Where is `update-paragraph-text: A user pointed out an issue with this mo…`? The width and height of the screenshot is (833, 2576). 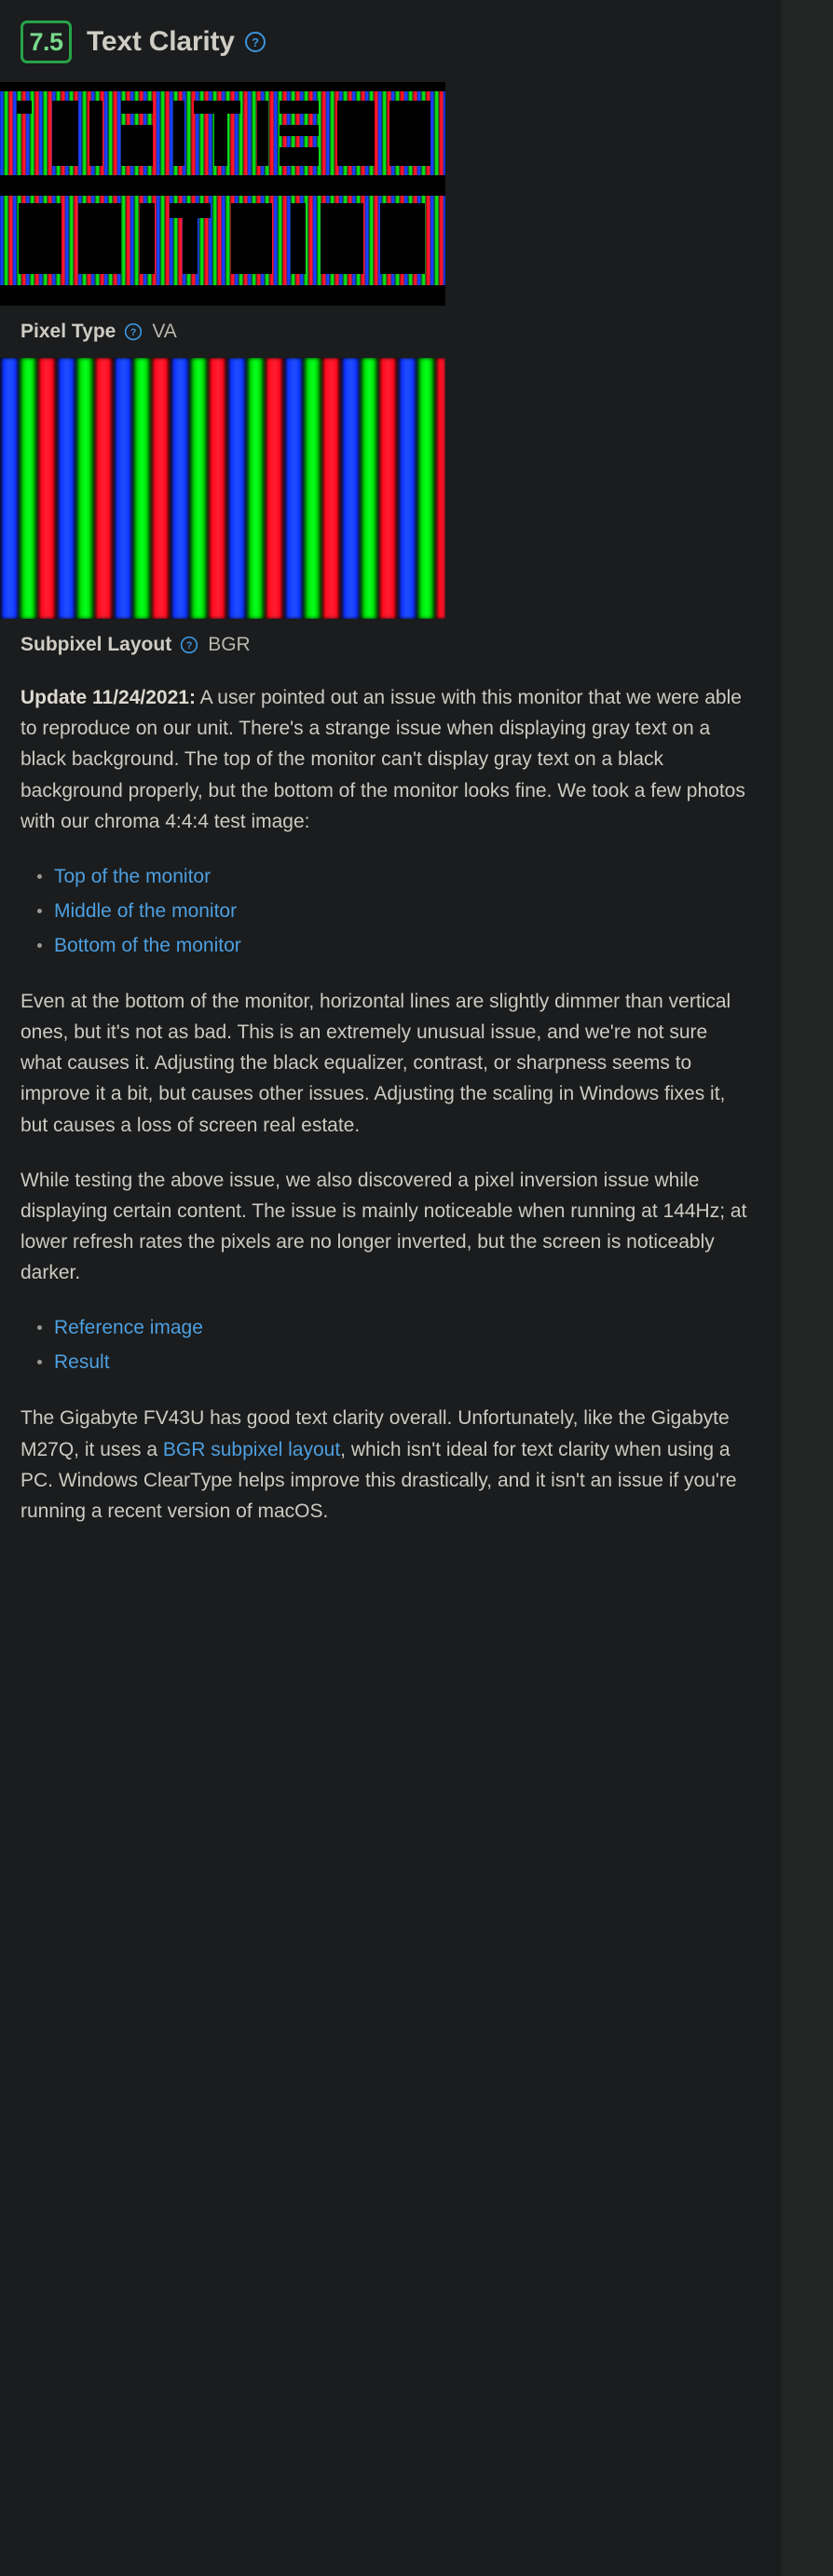 update-paragraph-text: A user pointed out an issue with this mo… is located at coordinates (382, 759).